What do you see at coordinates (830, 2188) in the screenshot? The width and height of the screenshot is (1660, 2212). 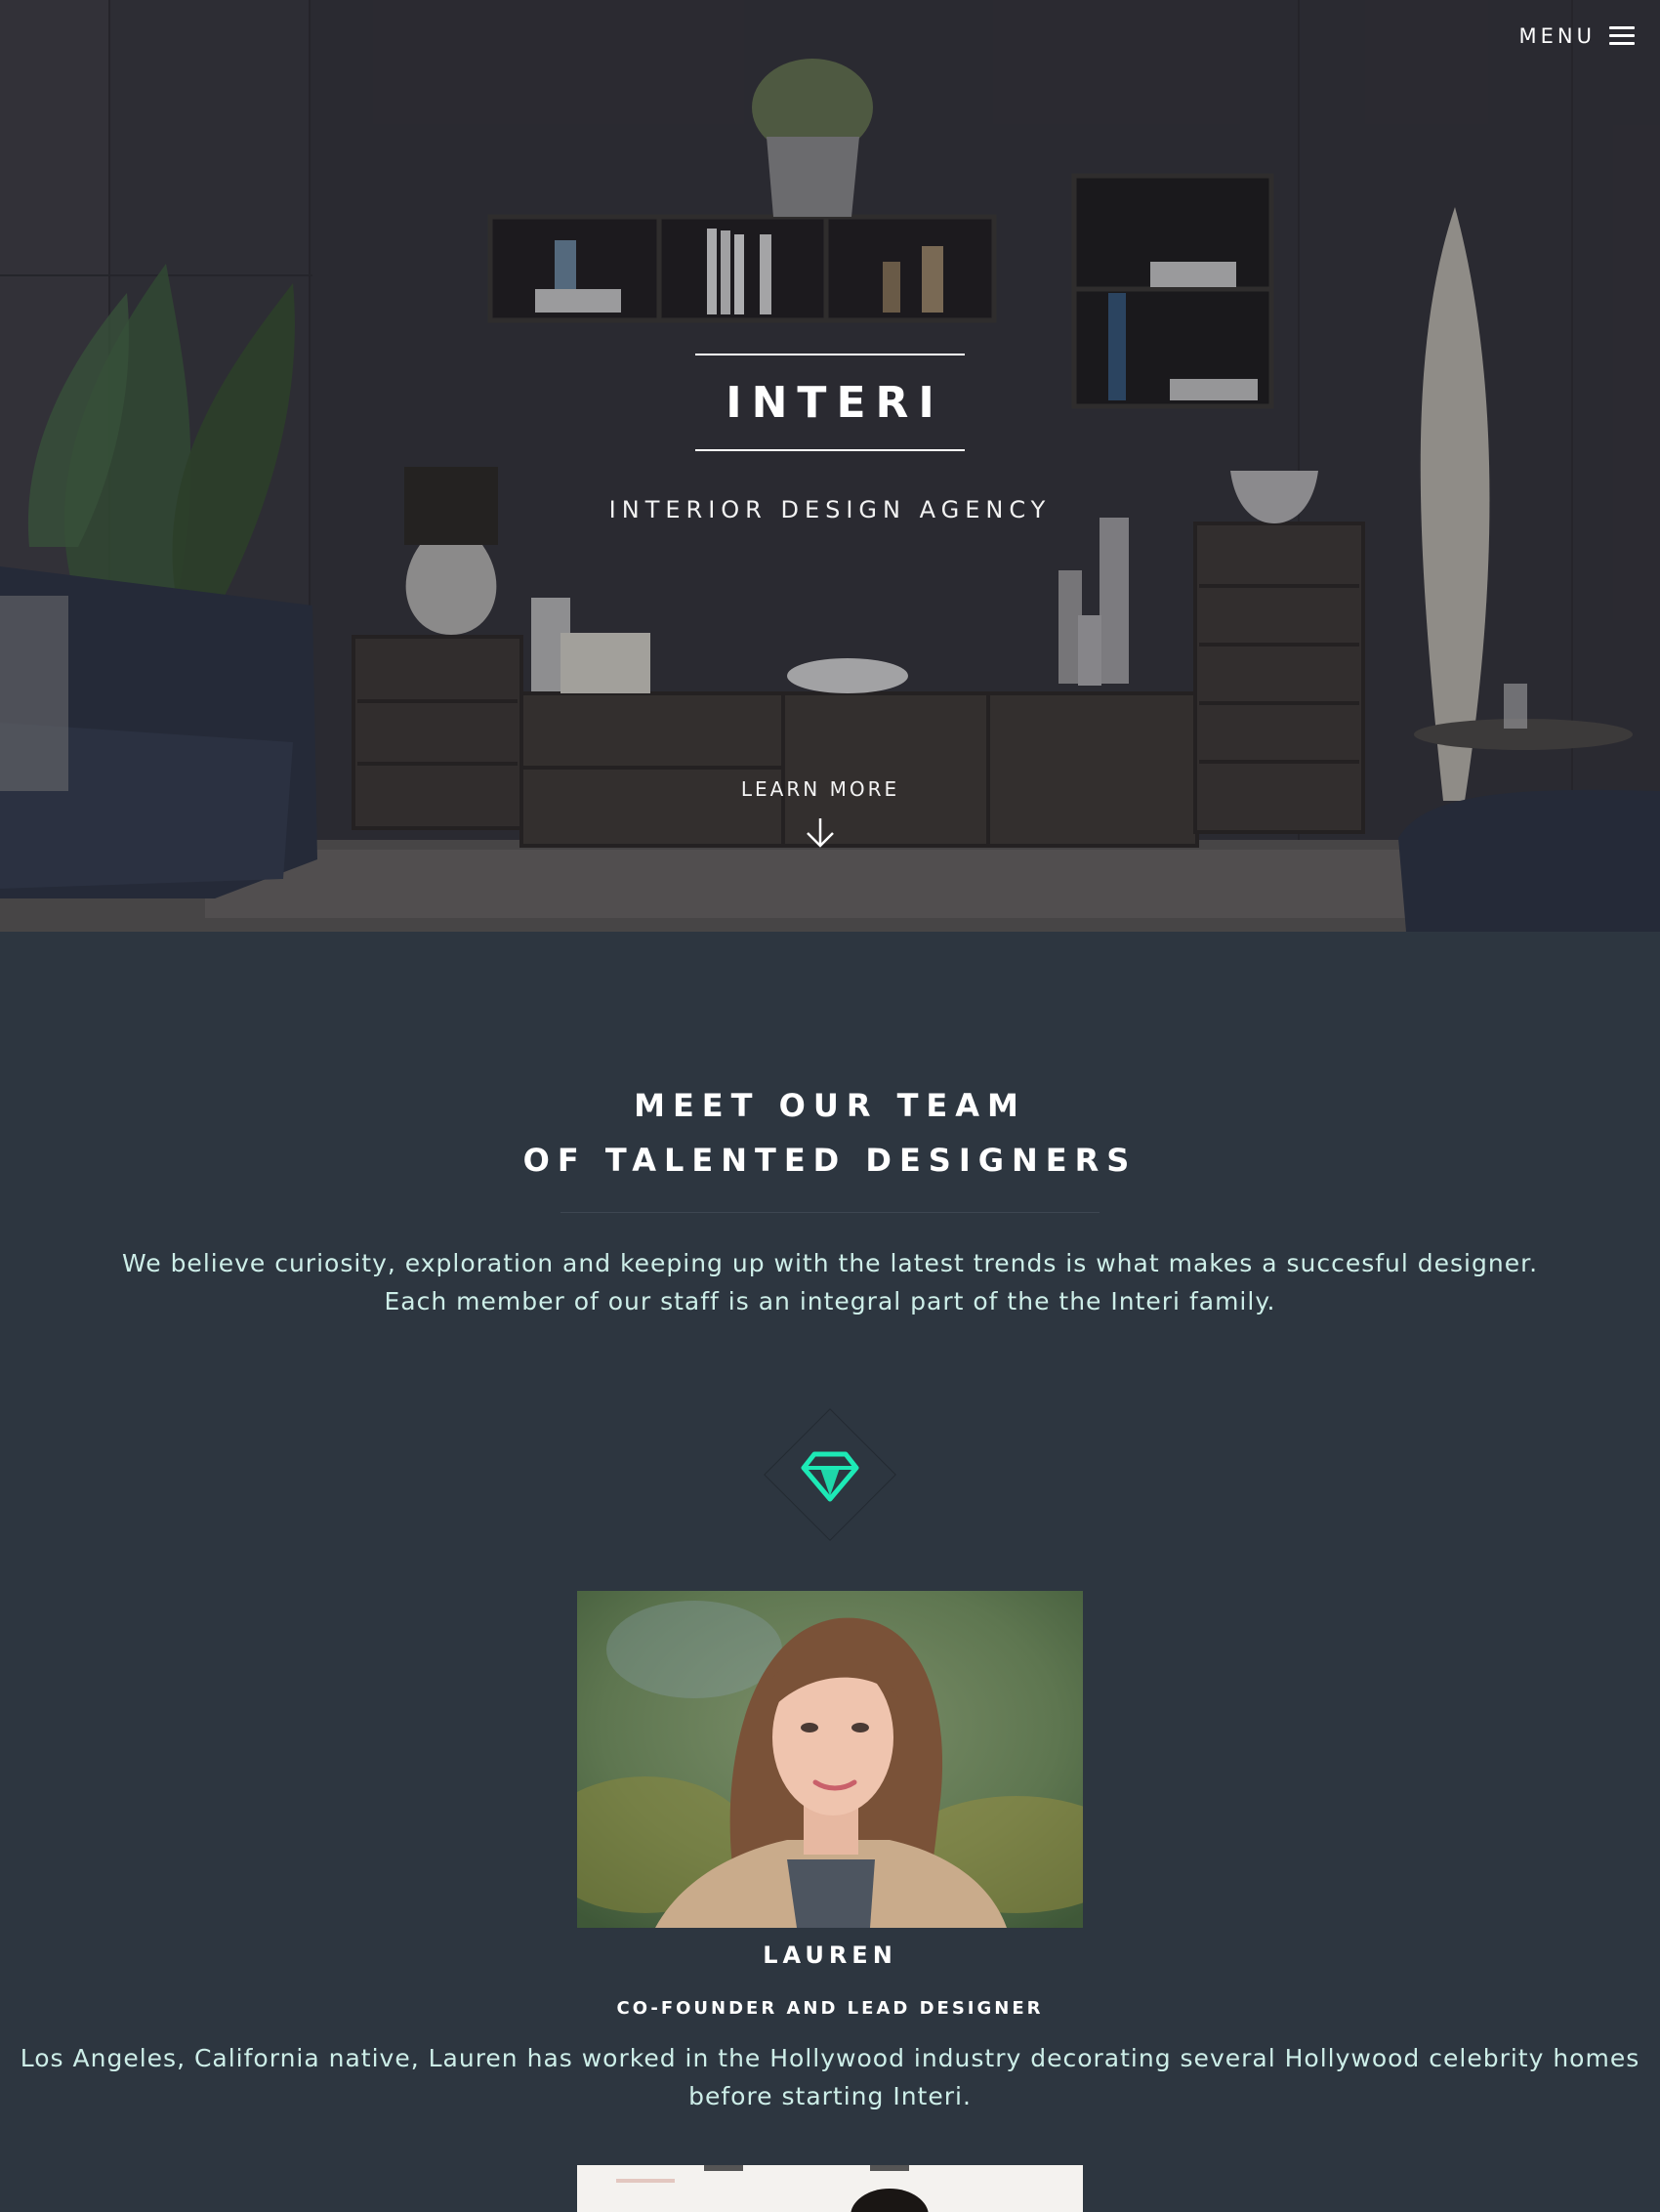 I see `next-member-photo` at bounding box center [830, 2188].